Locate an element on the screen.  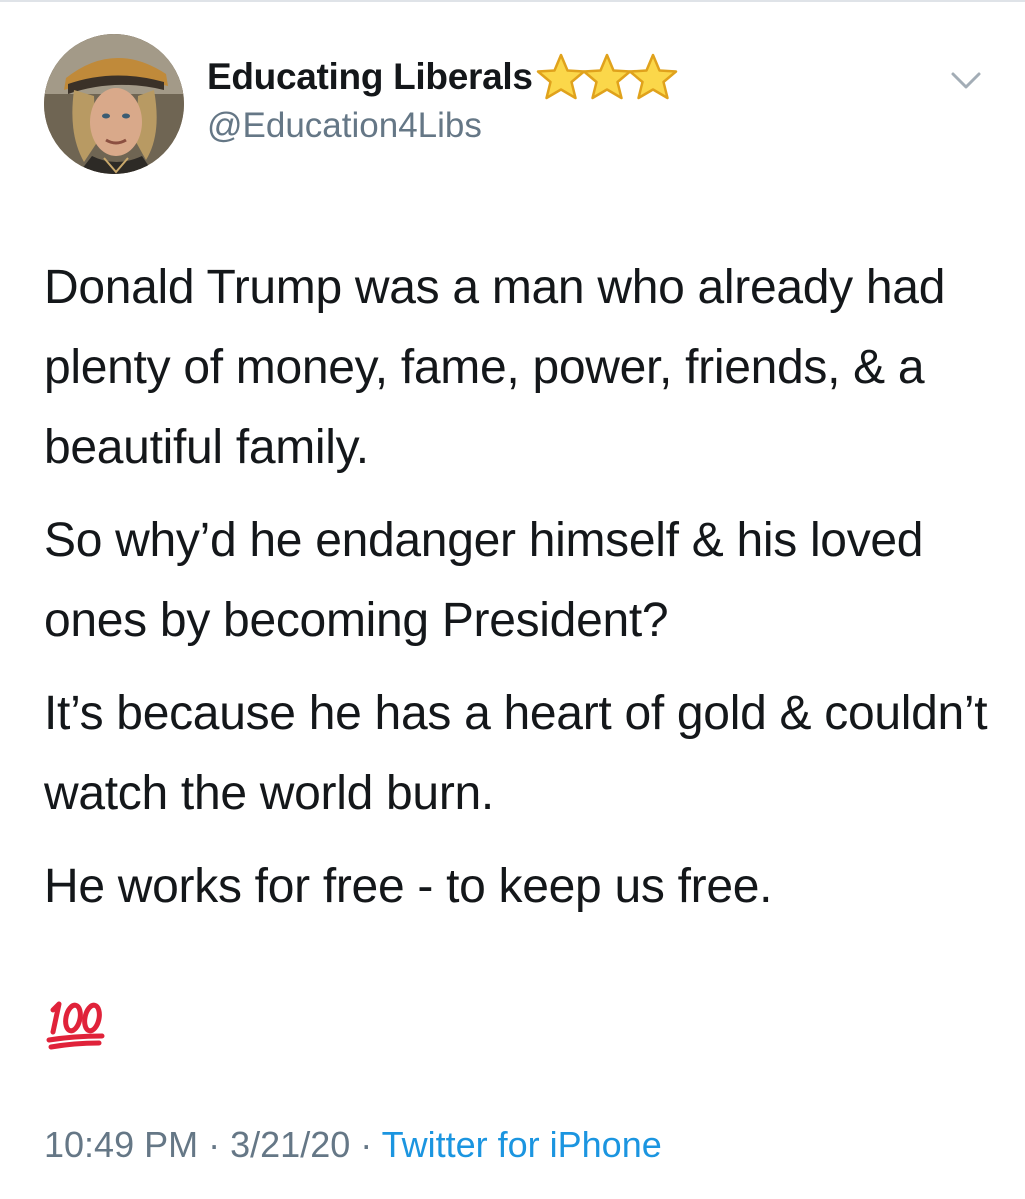
tweet-paragraph: He works for free - to keep us free. is located at coordinates (408, 886).